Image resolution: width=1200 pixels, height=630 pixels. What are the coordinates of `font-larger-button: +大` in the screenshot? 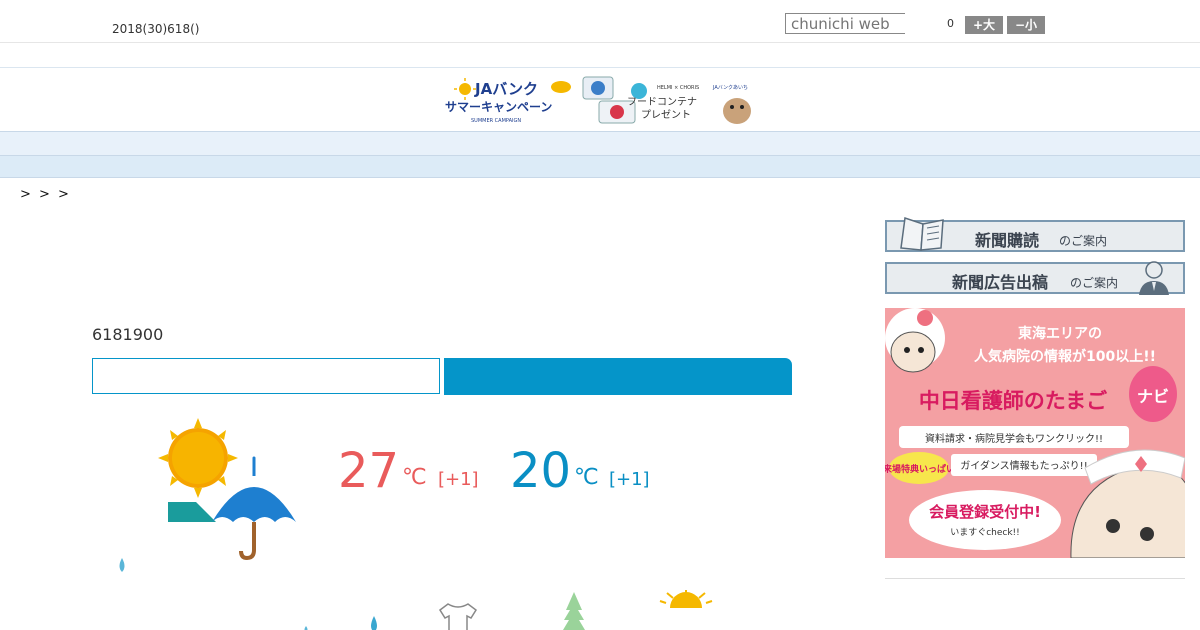 It's located at (984, 25).